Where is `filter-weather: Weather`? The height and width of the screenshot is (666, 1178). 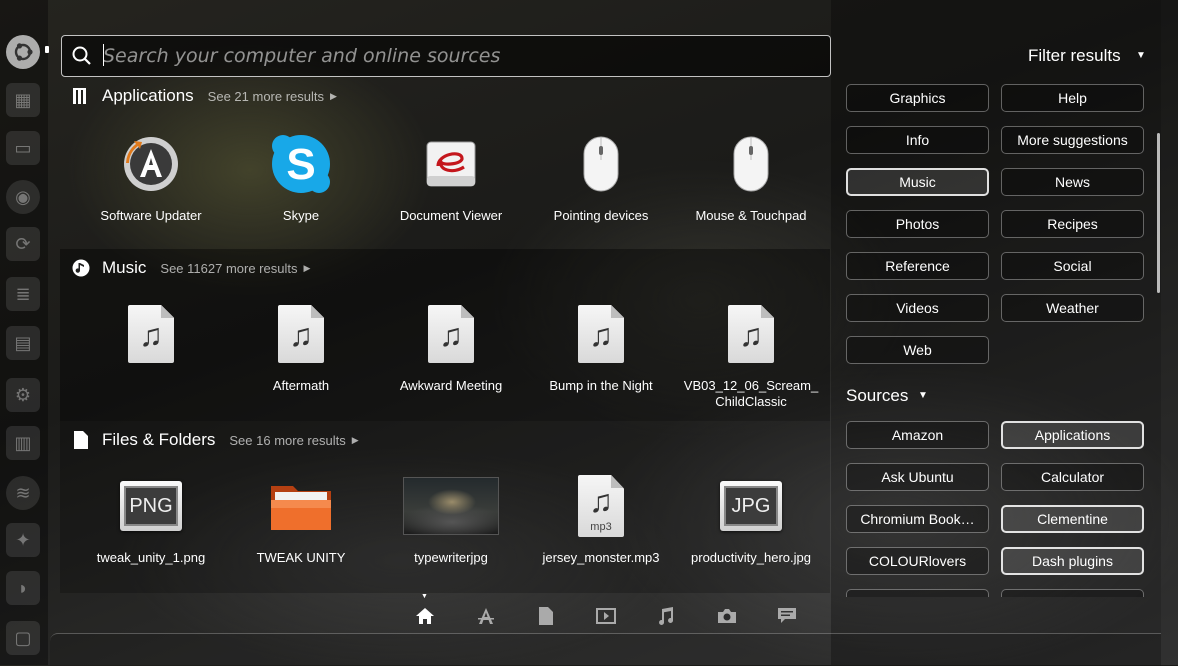 filter-weather: Weather is located at coordinates (1072, 308).